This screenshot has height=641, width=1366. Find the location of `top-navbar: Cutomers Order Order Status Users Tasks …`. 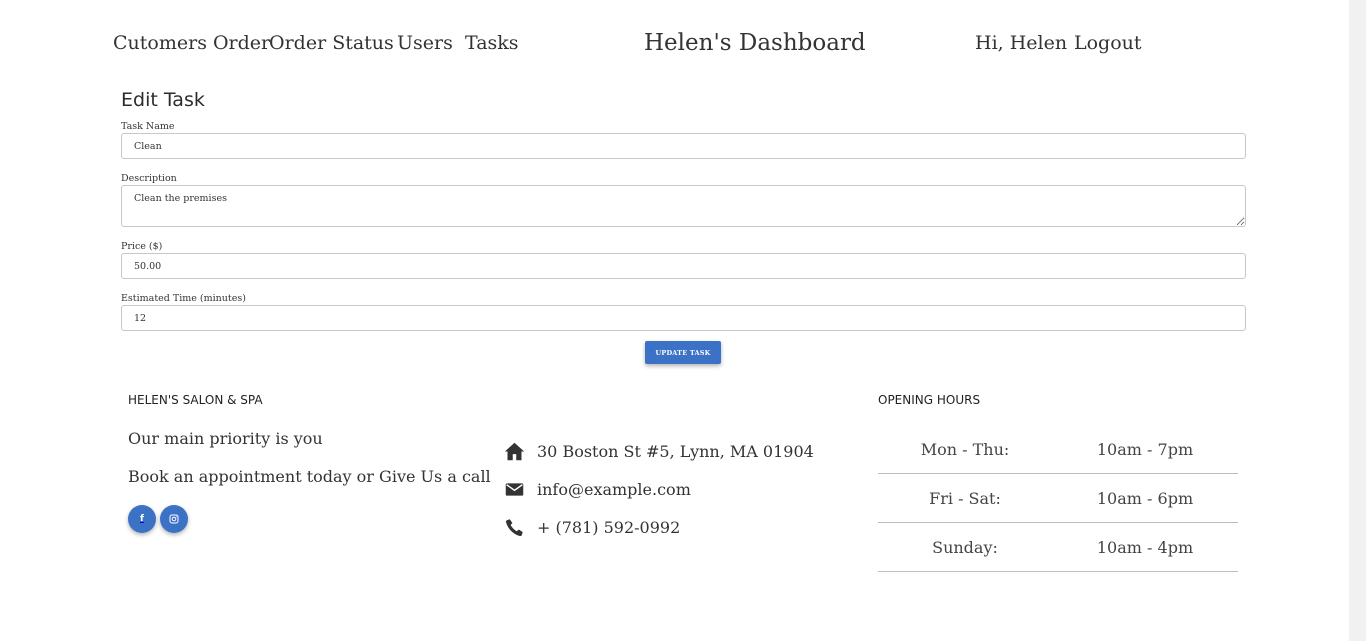

top-navbar: Cutomers Order Order Status Users Tasks … is located at coordinates (674, 44).